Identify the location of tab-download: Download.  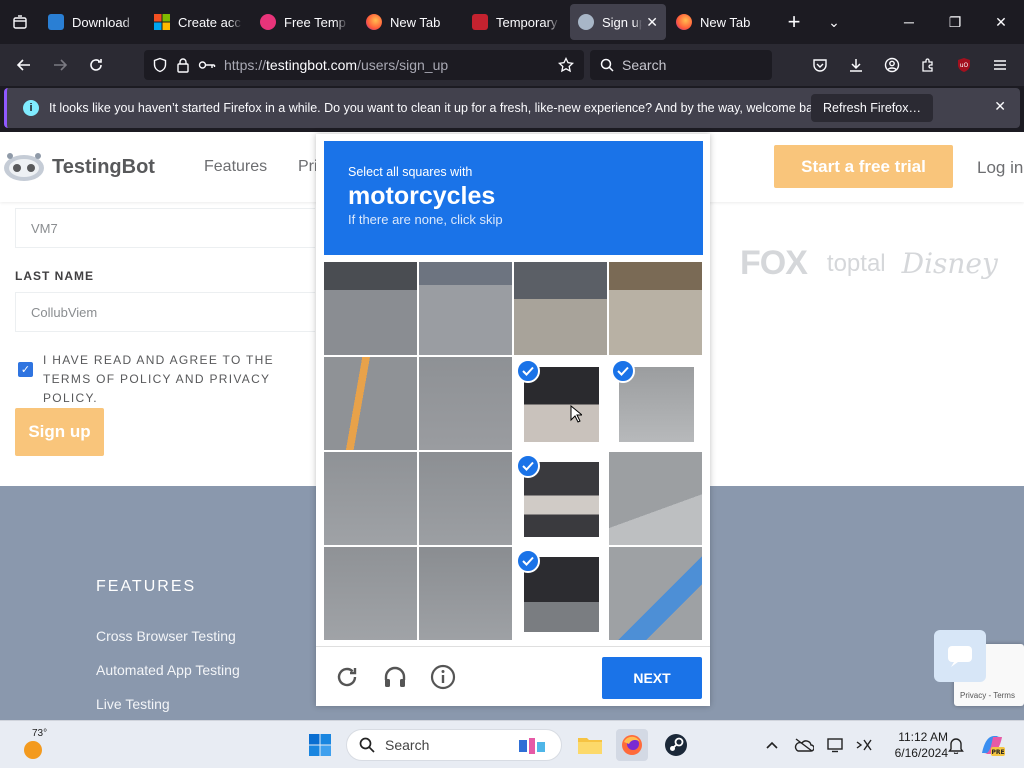
(92, 22).